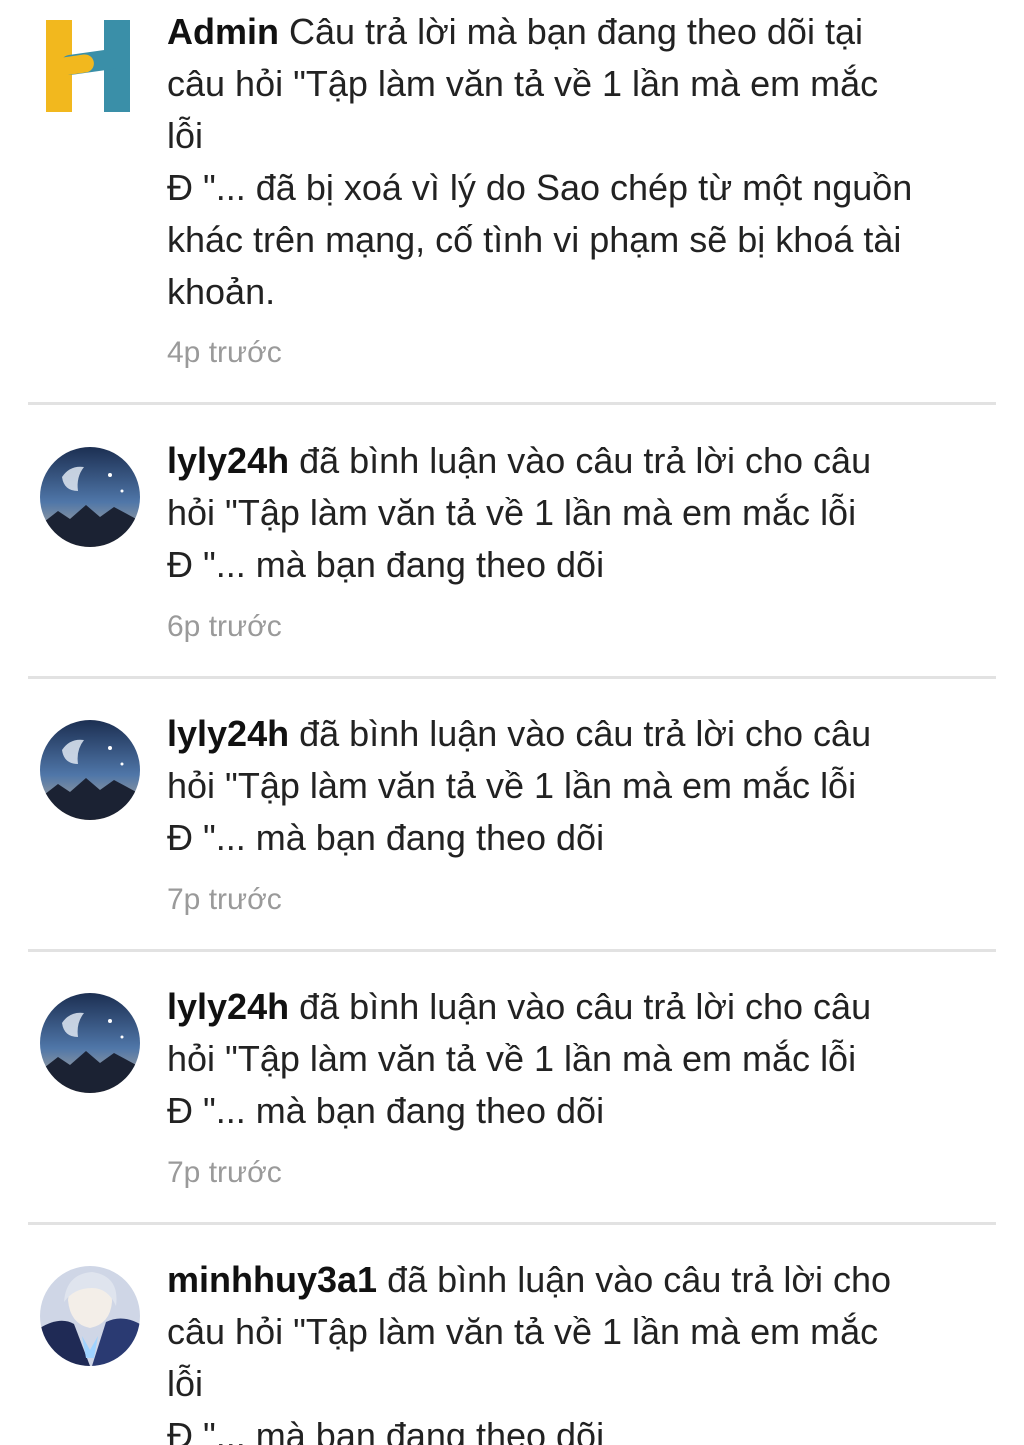  I want to click on notification-time: 4p trước, so click(224, 352).